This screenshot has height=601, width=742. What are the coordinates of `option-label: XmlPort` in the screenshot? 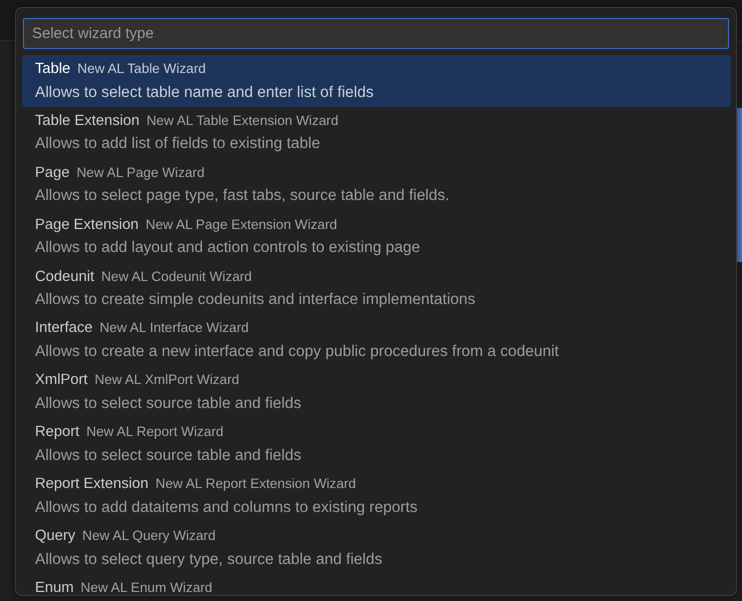 It's located at (61, 380).